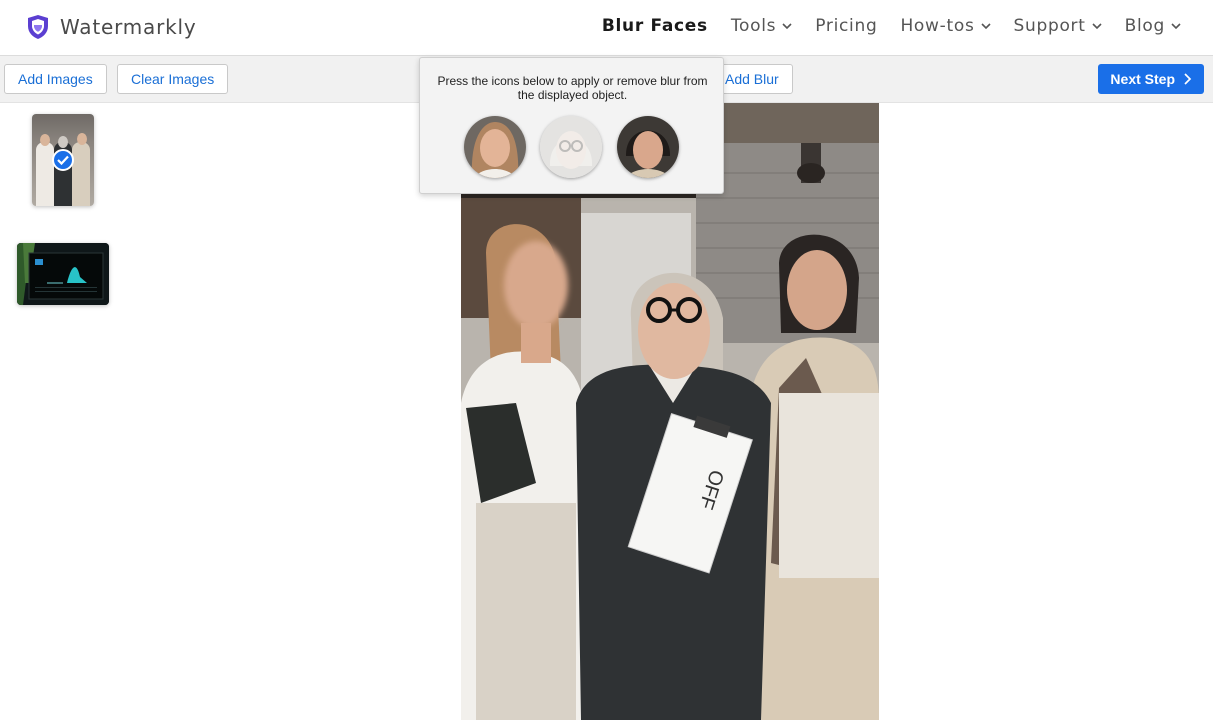 The height and width of the screenshot is (720, 1213). I want to click on shield-icon, so click(38, 27).